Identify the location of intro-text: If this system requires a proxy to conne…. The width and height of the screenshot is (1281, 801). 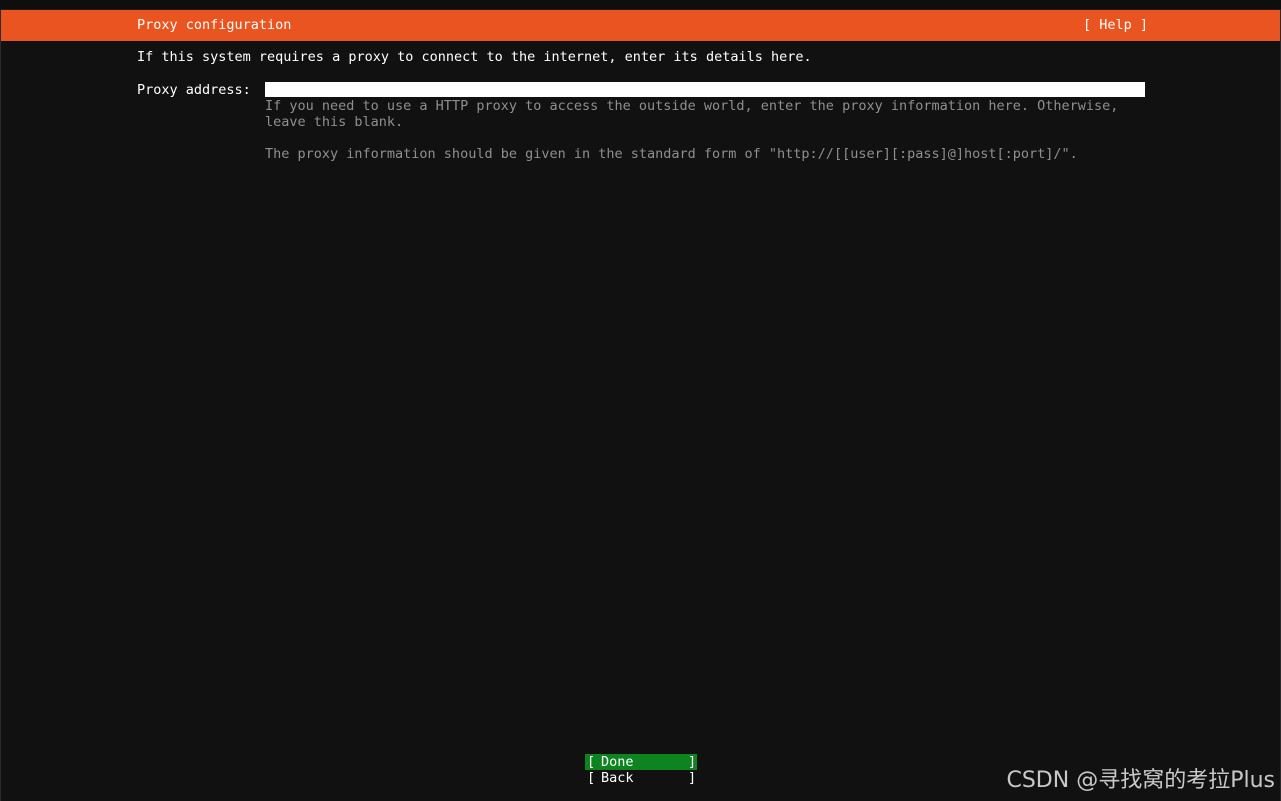
(474, 57).